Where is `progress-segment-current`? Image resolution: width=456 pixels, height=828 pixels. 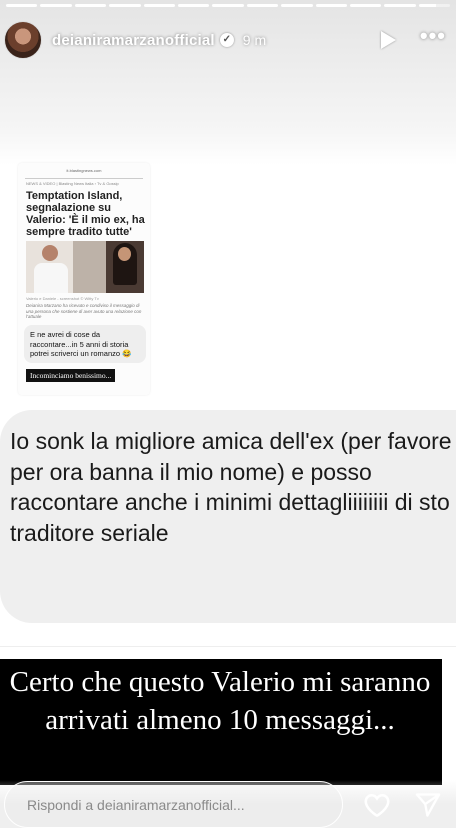 progress-segment-current is located at coordinates (434, 5).